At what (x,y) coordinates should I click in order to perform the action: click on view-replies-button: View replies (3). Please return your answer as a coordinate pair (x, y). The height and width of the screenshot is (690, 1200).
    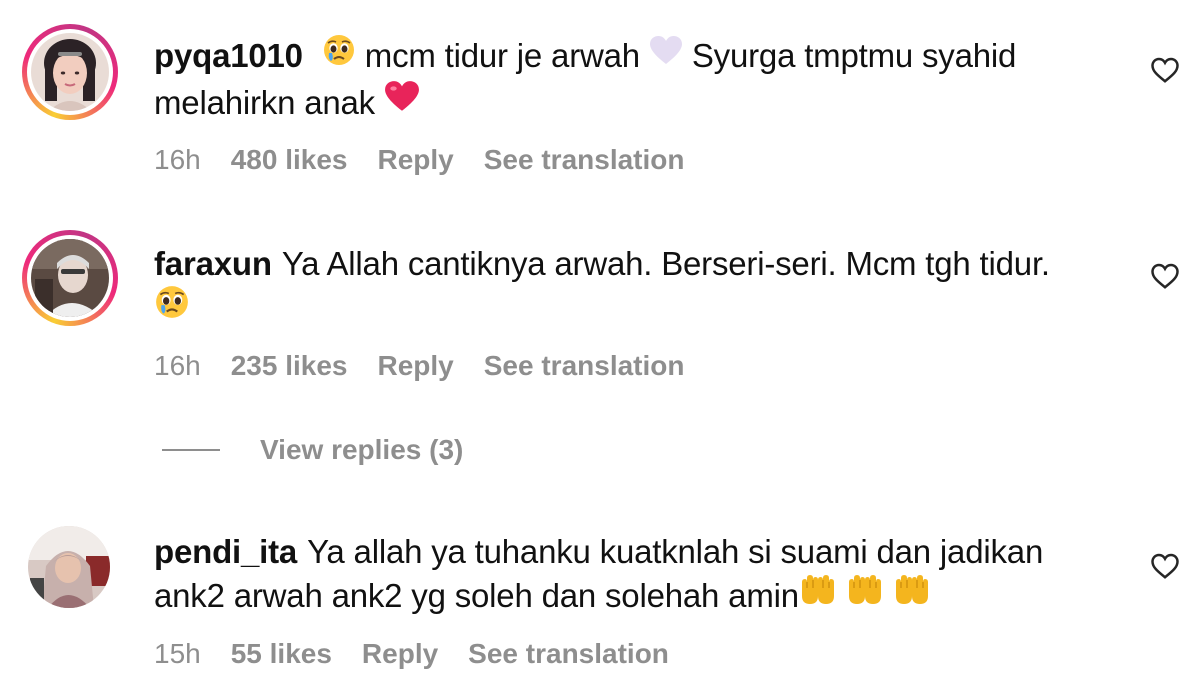
    Looking at the image, I should click on (312, 450).